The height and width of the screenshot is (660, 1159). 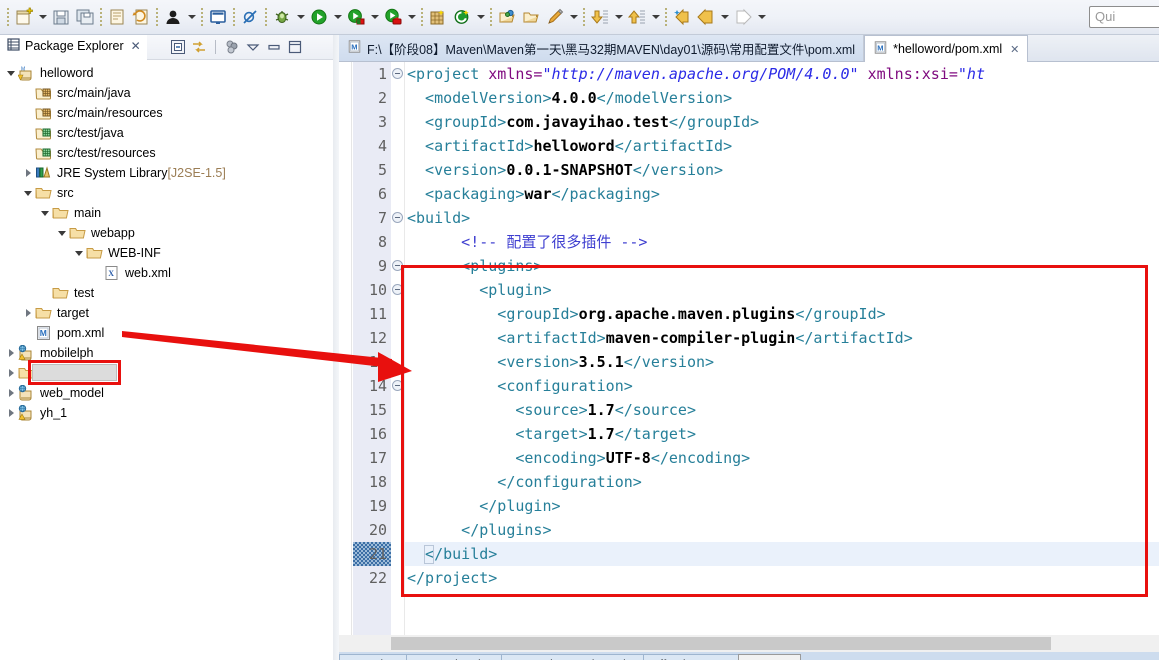 I want to click on new-class-icon, so click(x=462, y=17).